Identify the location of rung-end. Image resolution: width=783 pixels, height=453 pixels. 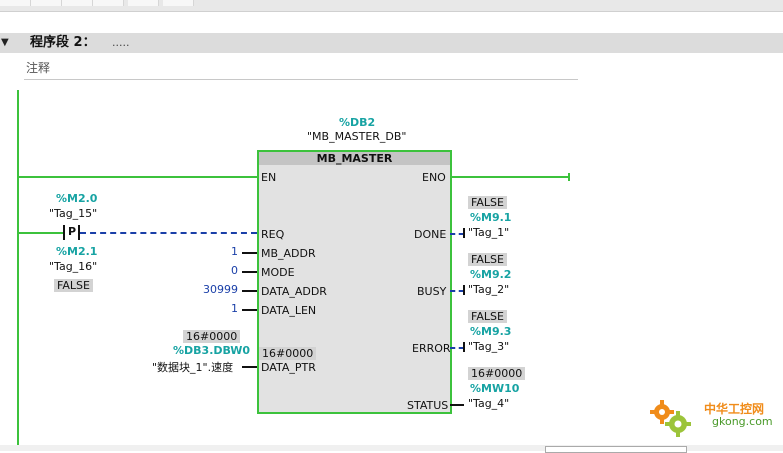
(569, 177).